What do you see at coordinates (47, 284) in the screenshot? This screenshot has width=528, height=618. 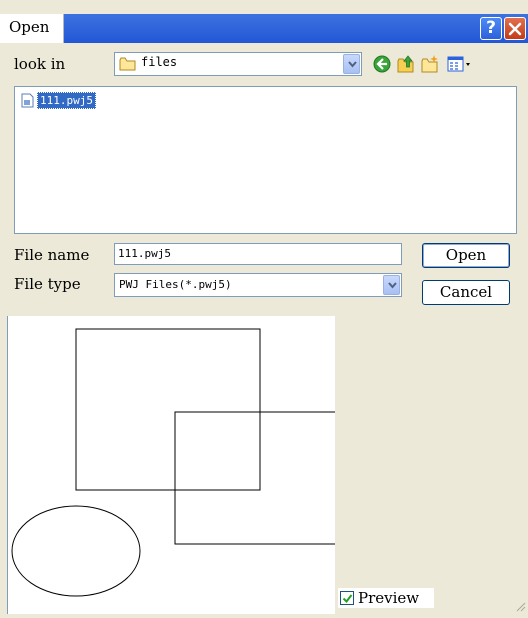 I see `file-type-label: File type` at bounding box center [47, 284].